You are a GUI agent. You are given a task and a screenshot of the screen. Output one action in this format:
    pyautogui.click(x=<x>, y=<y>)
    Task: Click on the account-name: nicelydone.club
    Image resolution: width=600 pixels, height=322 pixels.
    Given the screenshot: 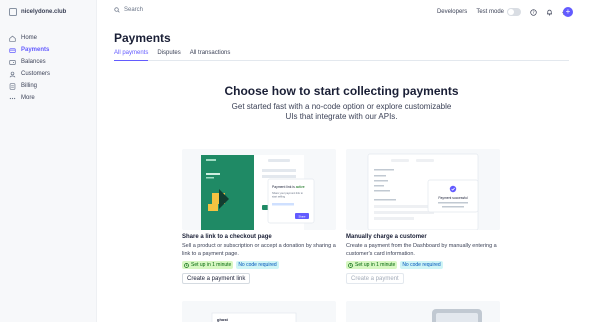 What is the action you would take?
    pyautogui.click(x=44, y=12)
    